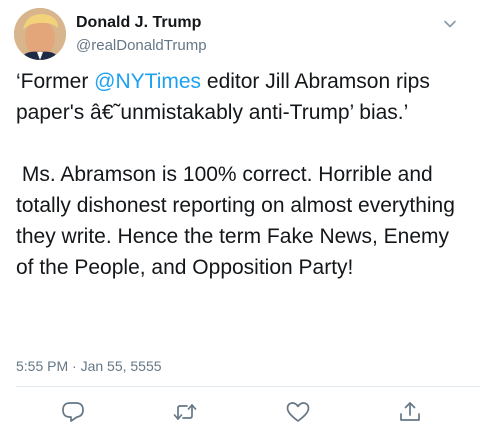 The height and width of the screenshot is (440, 480). I want to click on reply-button, so click(73, 412).